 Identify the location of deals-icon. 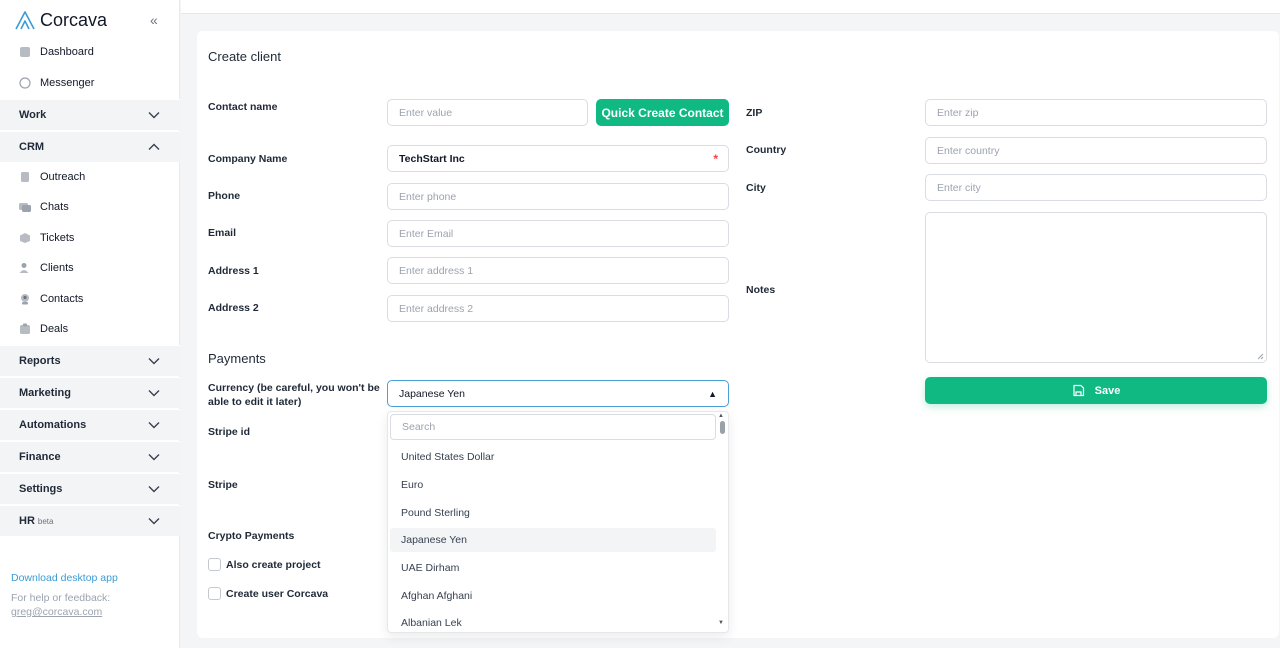
(25, 329).